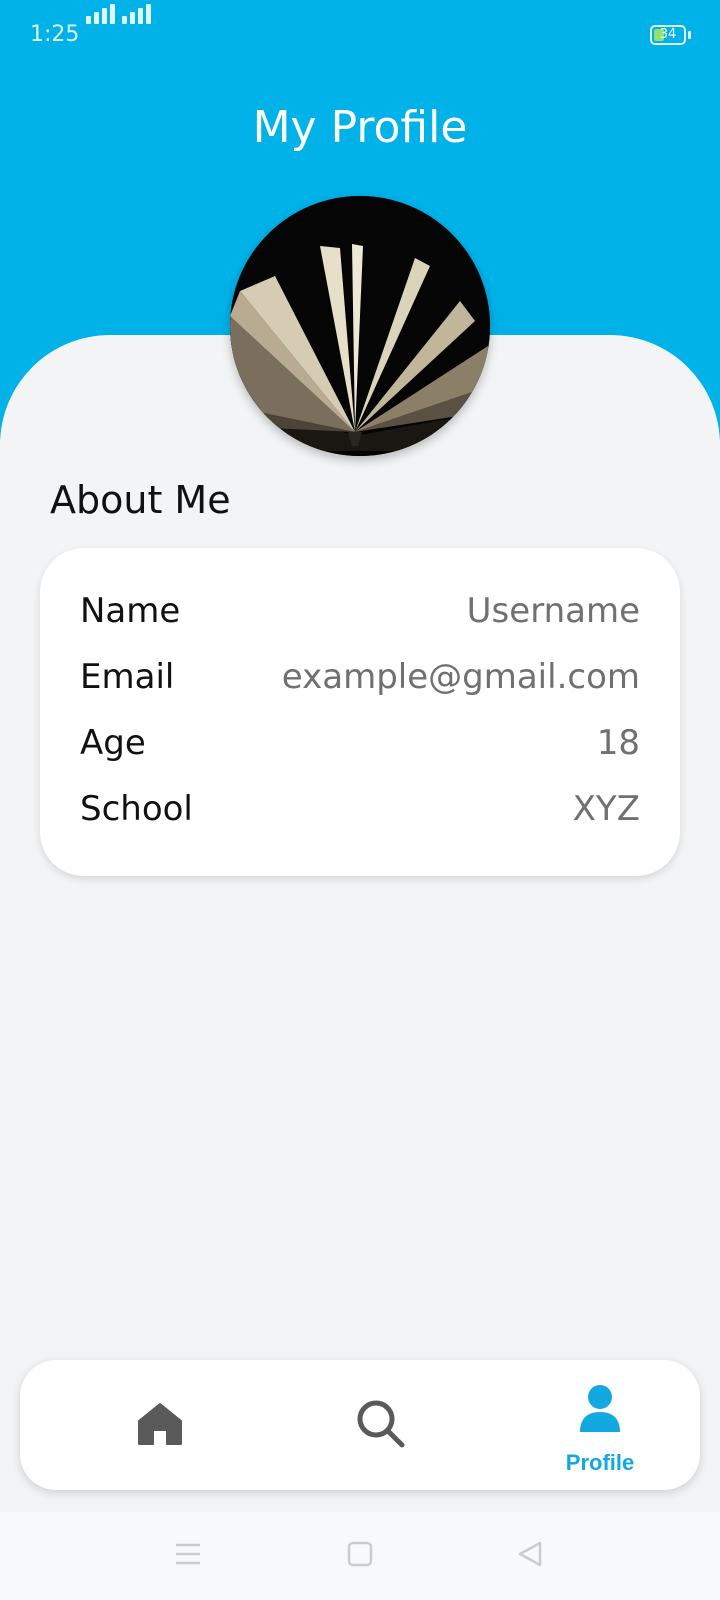 The height and width of the screenshot is (1600, 720). What do you see at coordinates (55, 34) in the screenshot?
I see `status-time: 1:25` at bounding box center [55, 34].